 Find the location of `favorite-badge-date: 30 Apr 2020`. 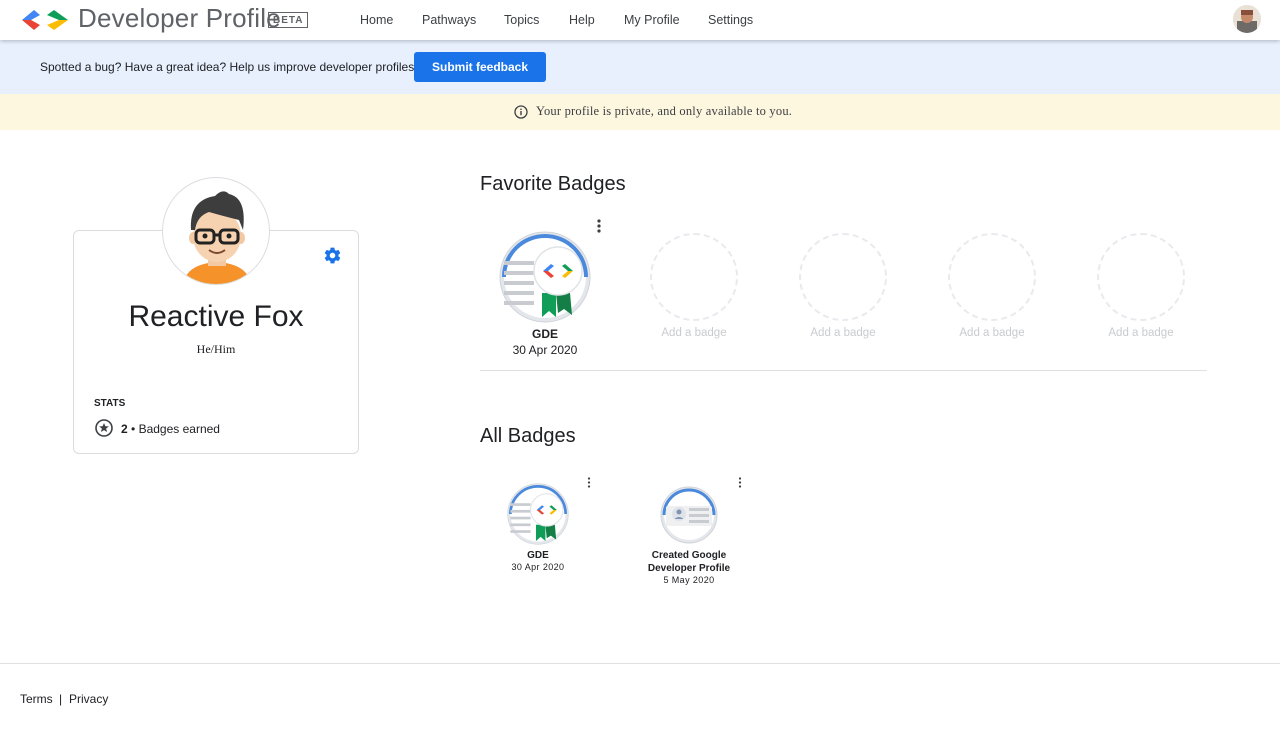

favorite-badge-date: 30 Apr 2020 is located at coordinates (545, 350).